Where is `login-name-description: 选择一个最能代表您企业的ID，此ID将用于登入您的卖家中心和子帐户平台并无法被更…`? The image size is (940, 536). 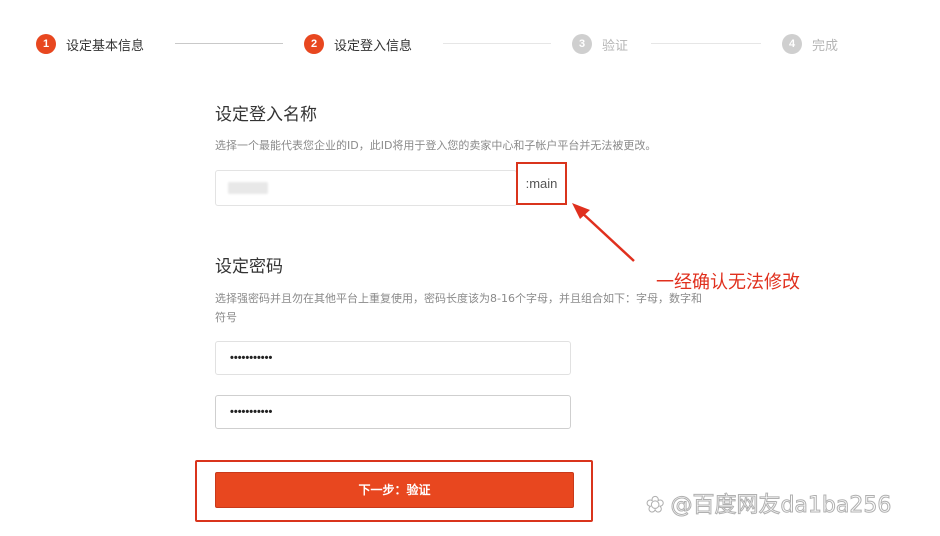
login-name-description: 选择一个最能代表您企业的ID，此ID将用于登入您的卖家中心和子帐户平台并无法被更… is located at coordinates (436, 145).